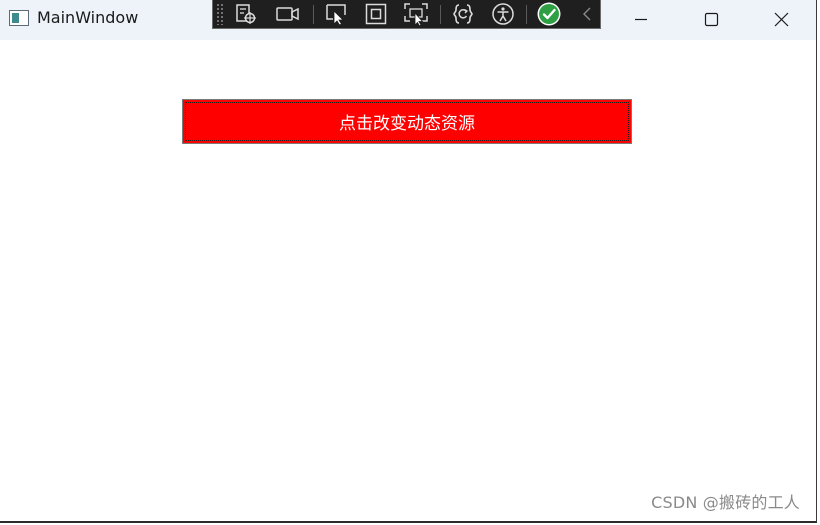  I want to click on select-element-icon, so click(336, 15).